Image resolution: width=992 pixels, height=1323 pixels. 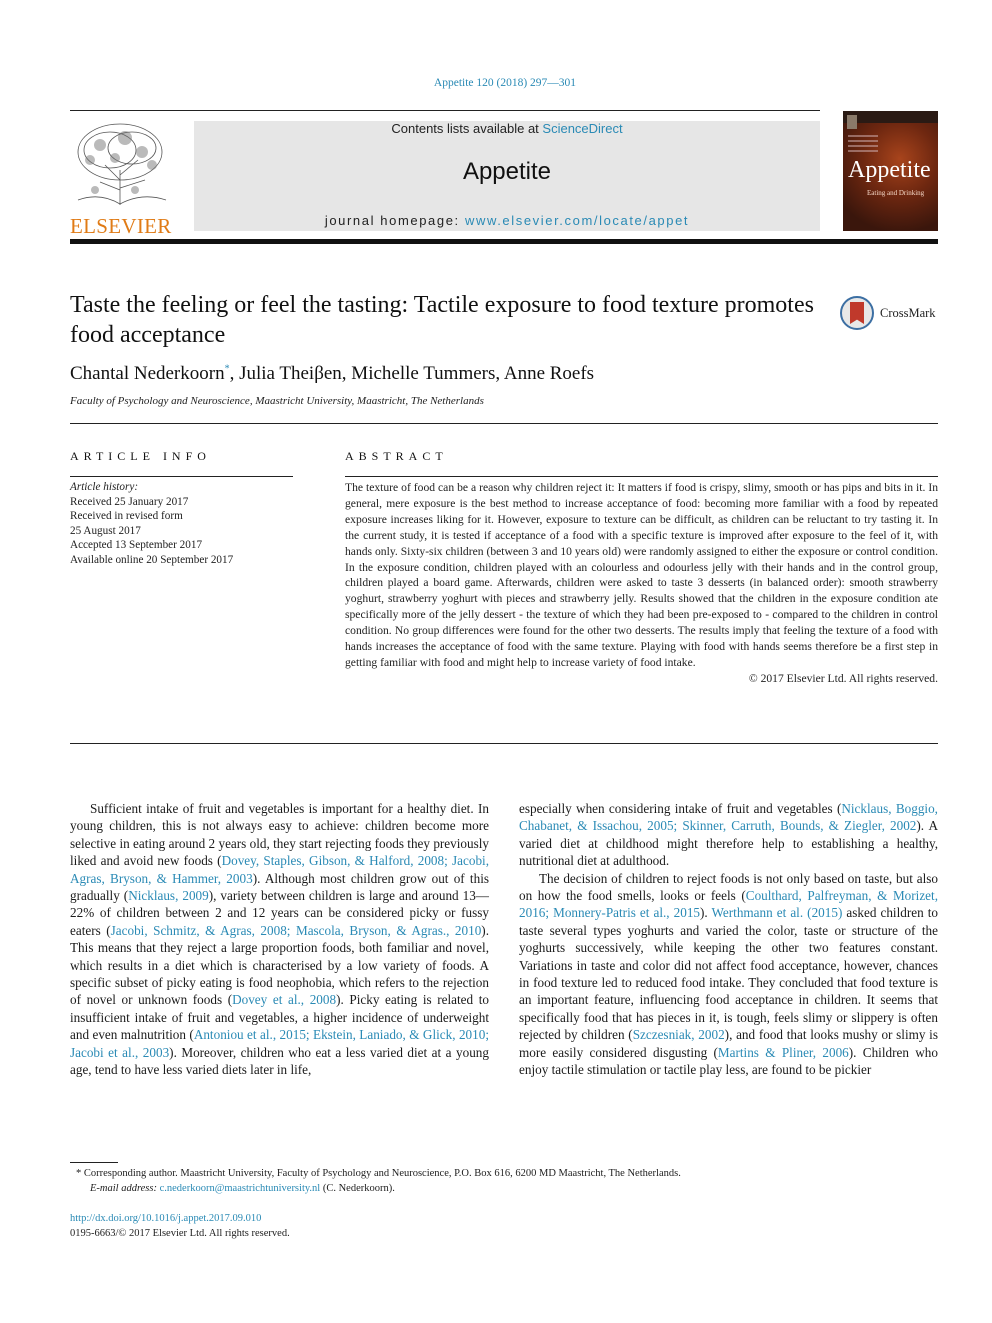 I want to click on body-text: )., so click(x=706, y=913).